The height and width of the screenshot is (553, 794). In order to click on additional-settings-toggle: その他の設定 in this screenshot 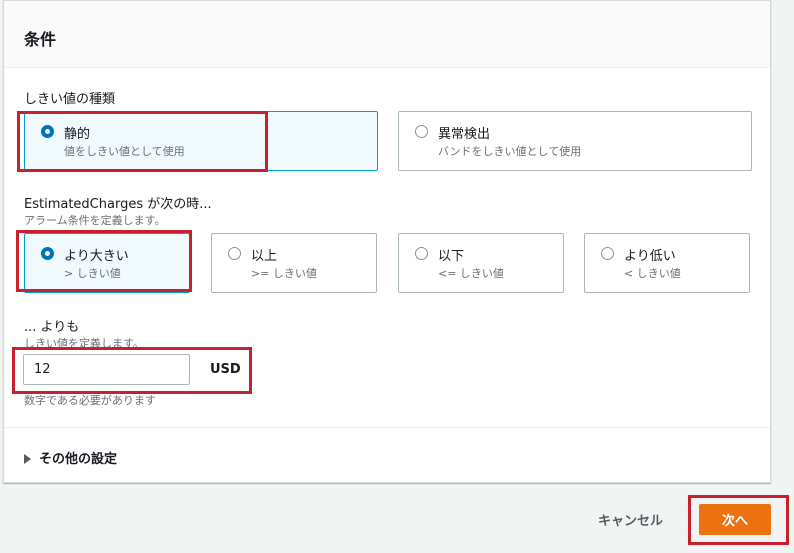, I will do `click(70, 457)`.